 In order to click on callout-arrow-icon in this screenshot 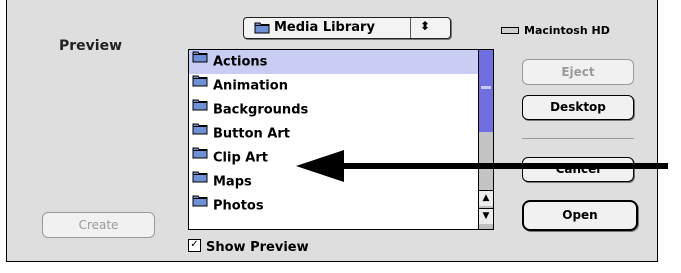, I will do `click(482, 166)`.